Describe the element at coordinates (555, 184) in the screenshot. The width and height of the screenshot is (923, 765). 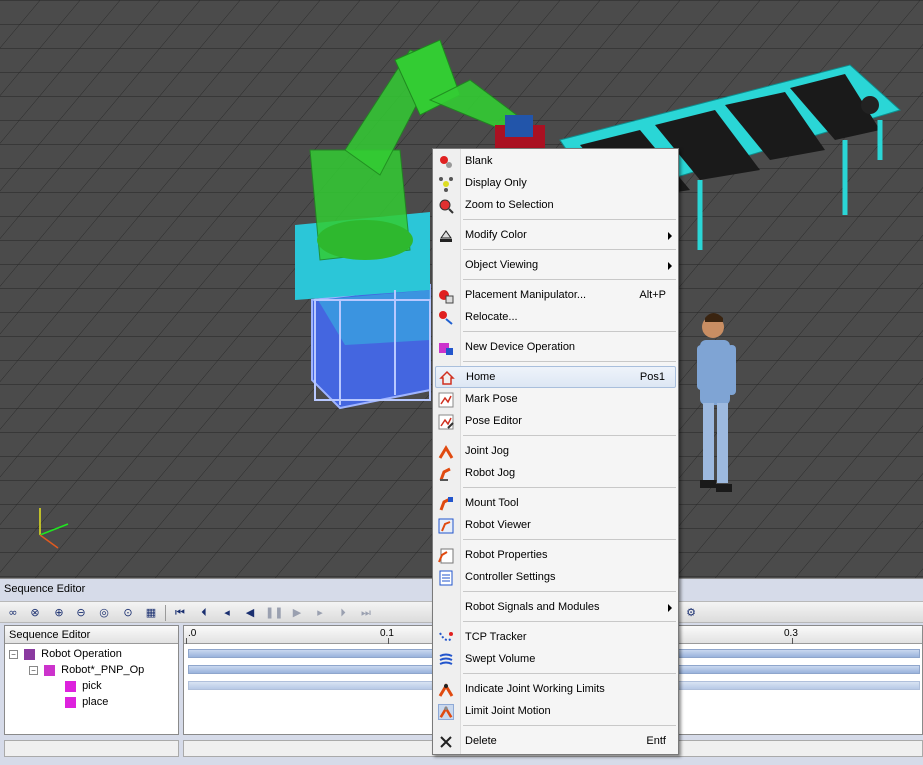
I see `menu-item-display-only: Display Only` at that location.